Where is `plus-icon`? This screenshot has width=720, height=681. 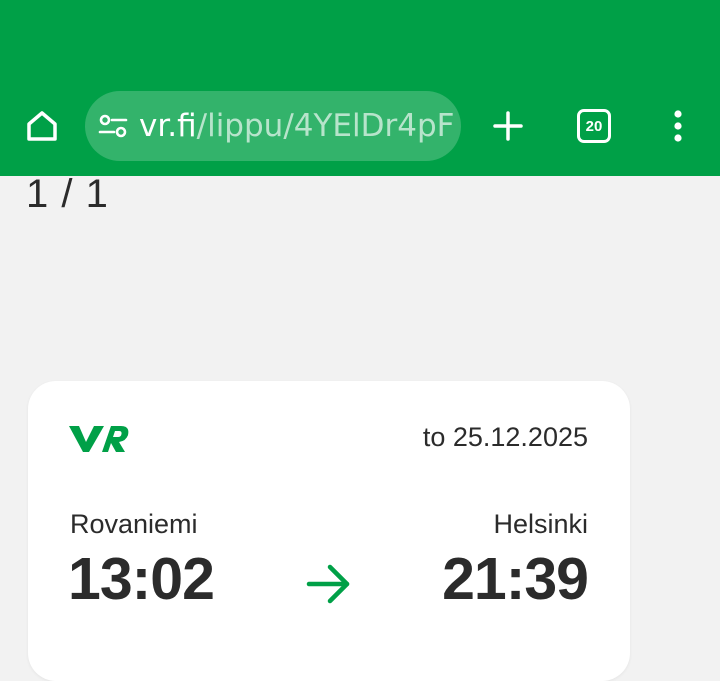 plus-icon is located at coordinates (508, 126).